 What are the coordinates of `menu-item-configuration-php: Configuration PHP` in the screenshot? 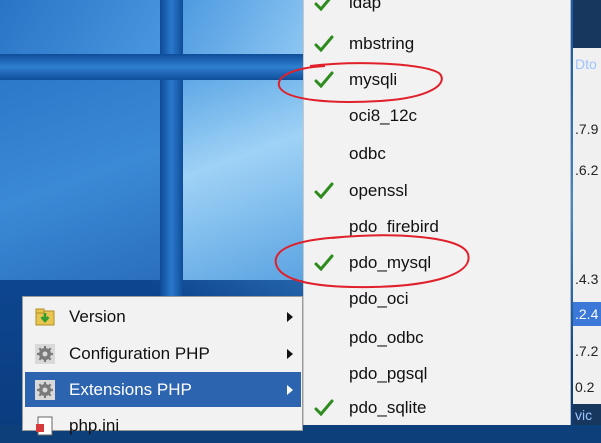 It's located at (163, 353).